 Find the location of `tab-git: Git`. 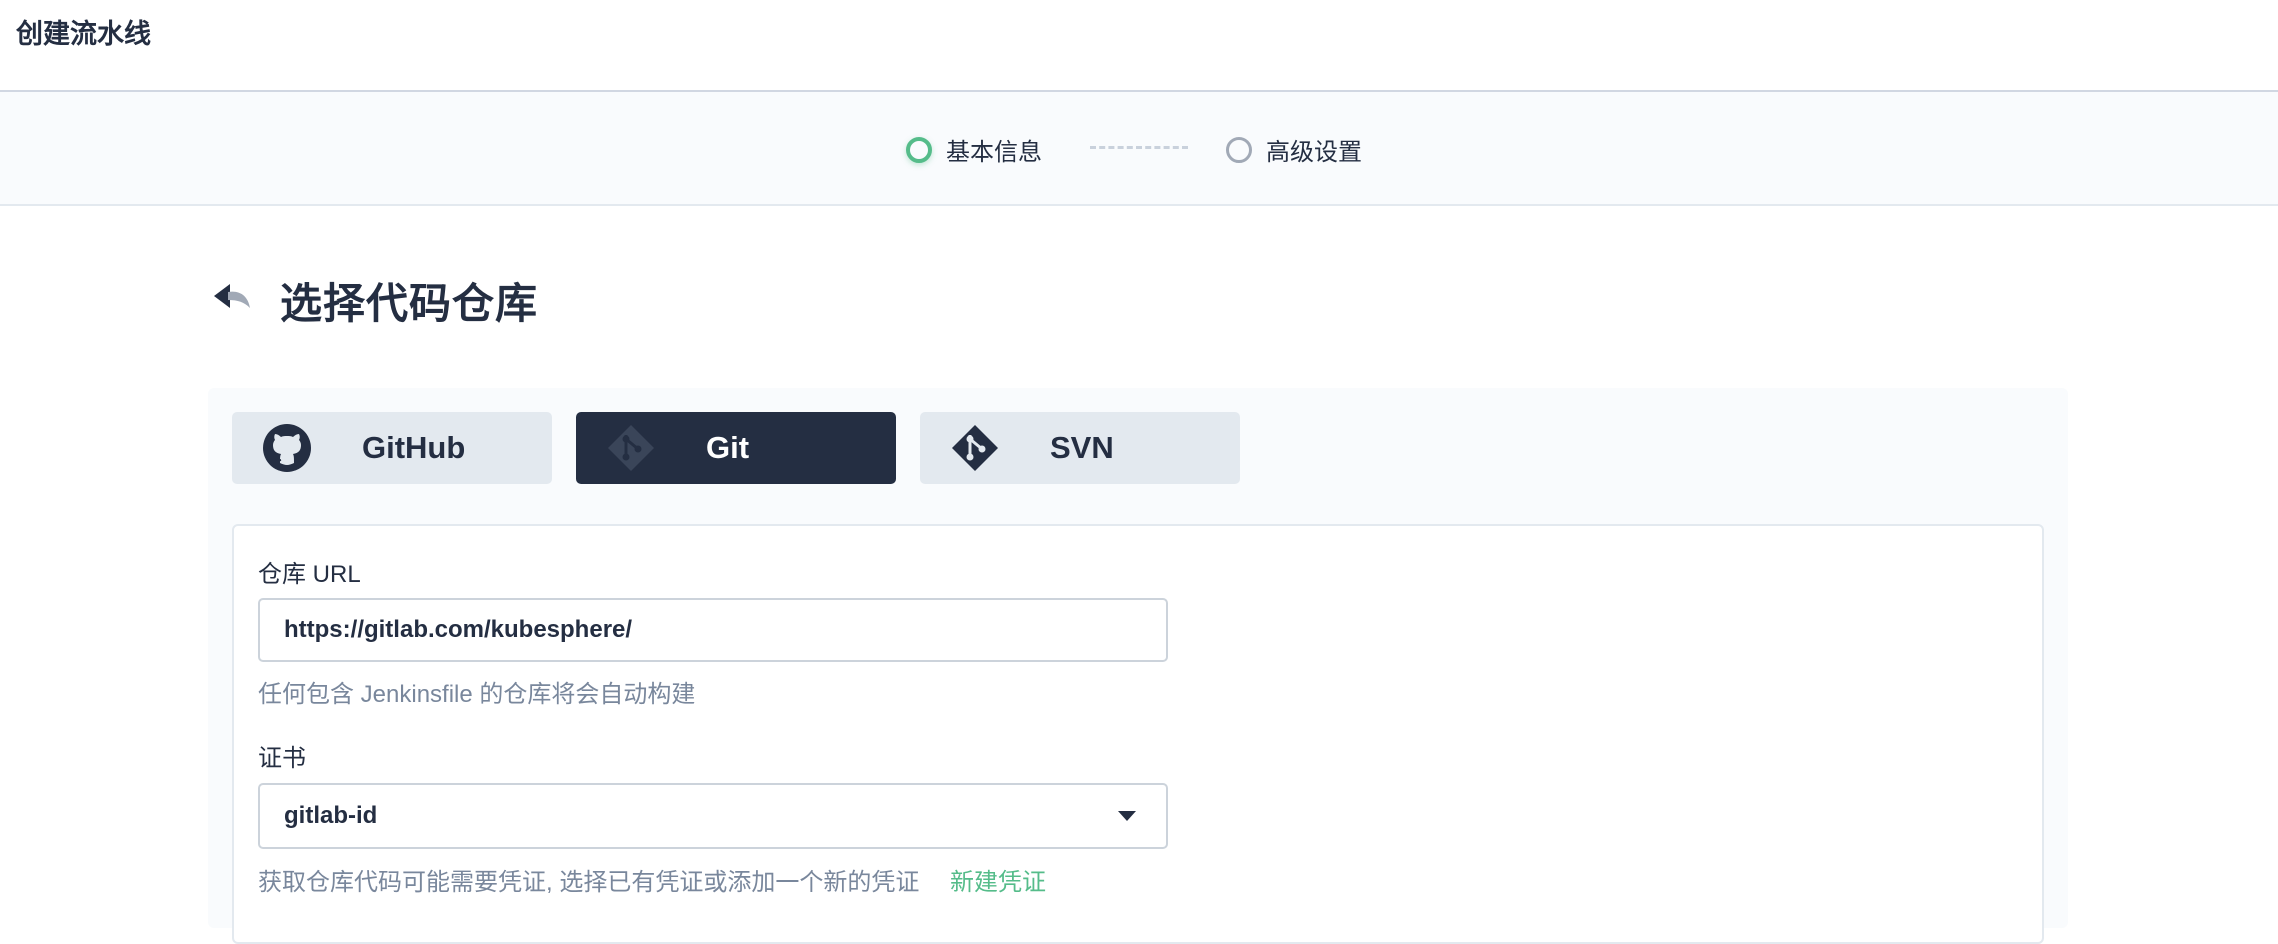

tab-git: Git is located at coordinates (736, 448).